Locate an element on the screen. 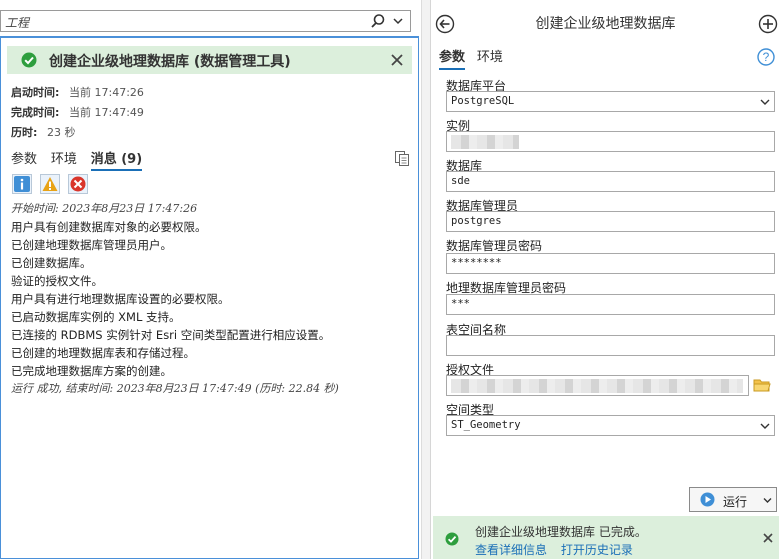 This screenshot has height=559, width=779. gp-tool-title: 创建企业级地理数据库 is located at coordinates (605, 24).